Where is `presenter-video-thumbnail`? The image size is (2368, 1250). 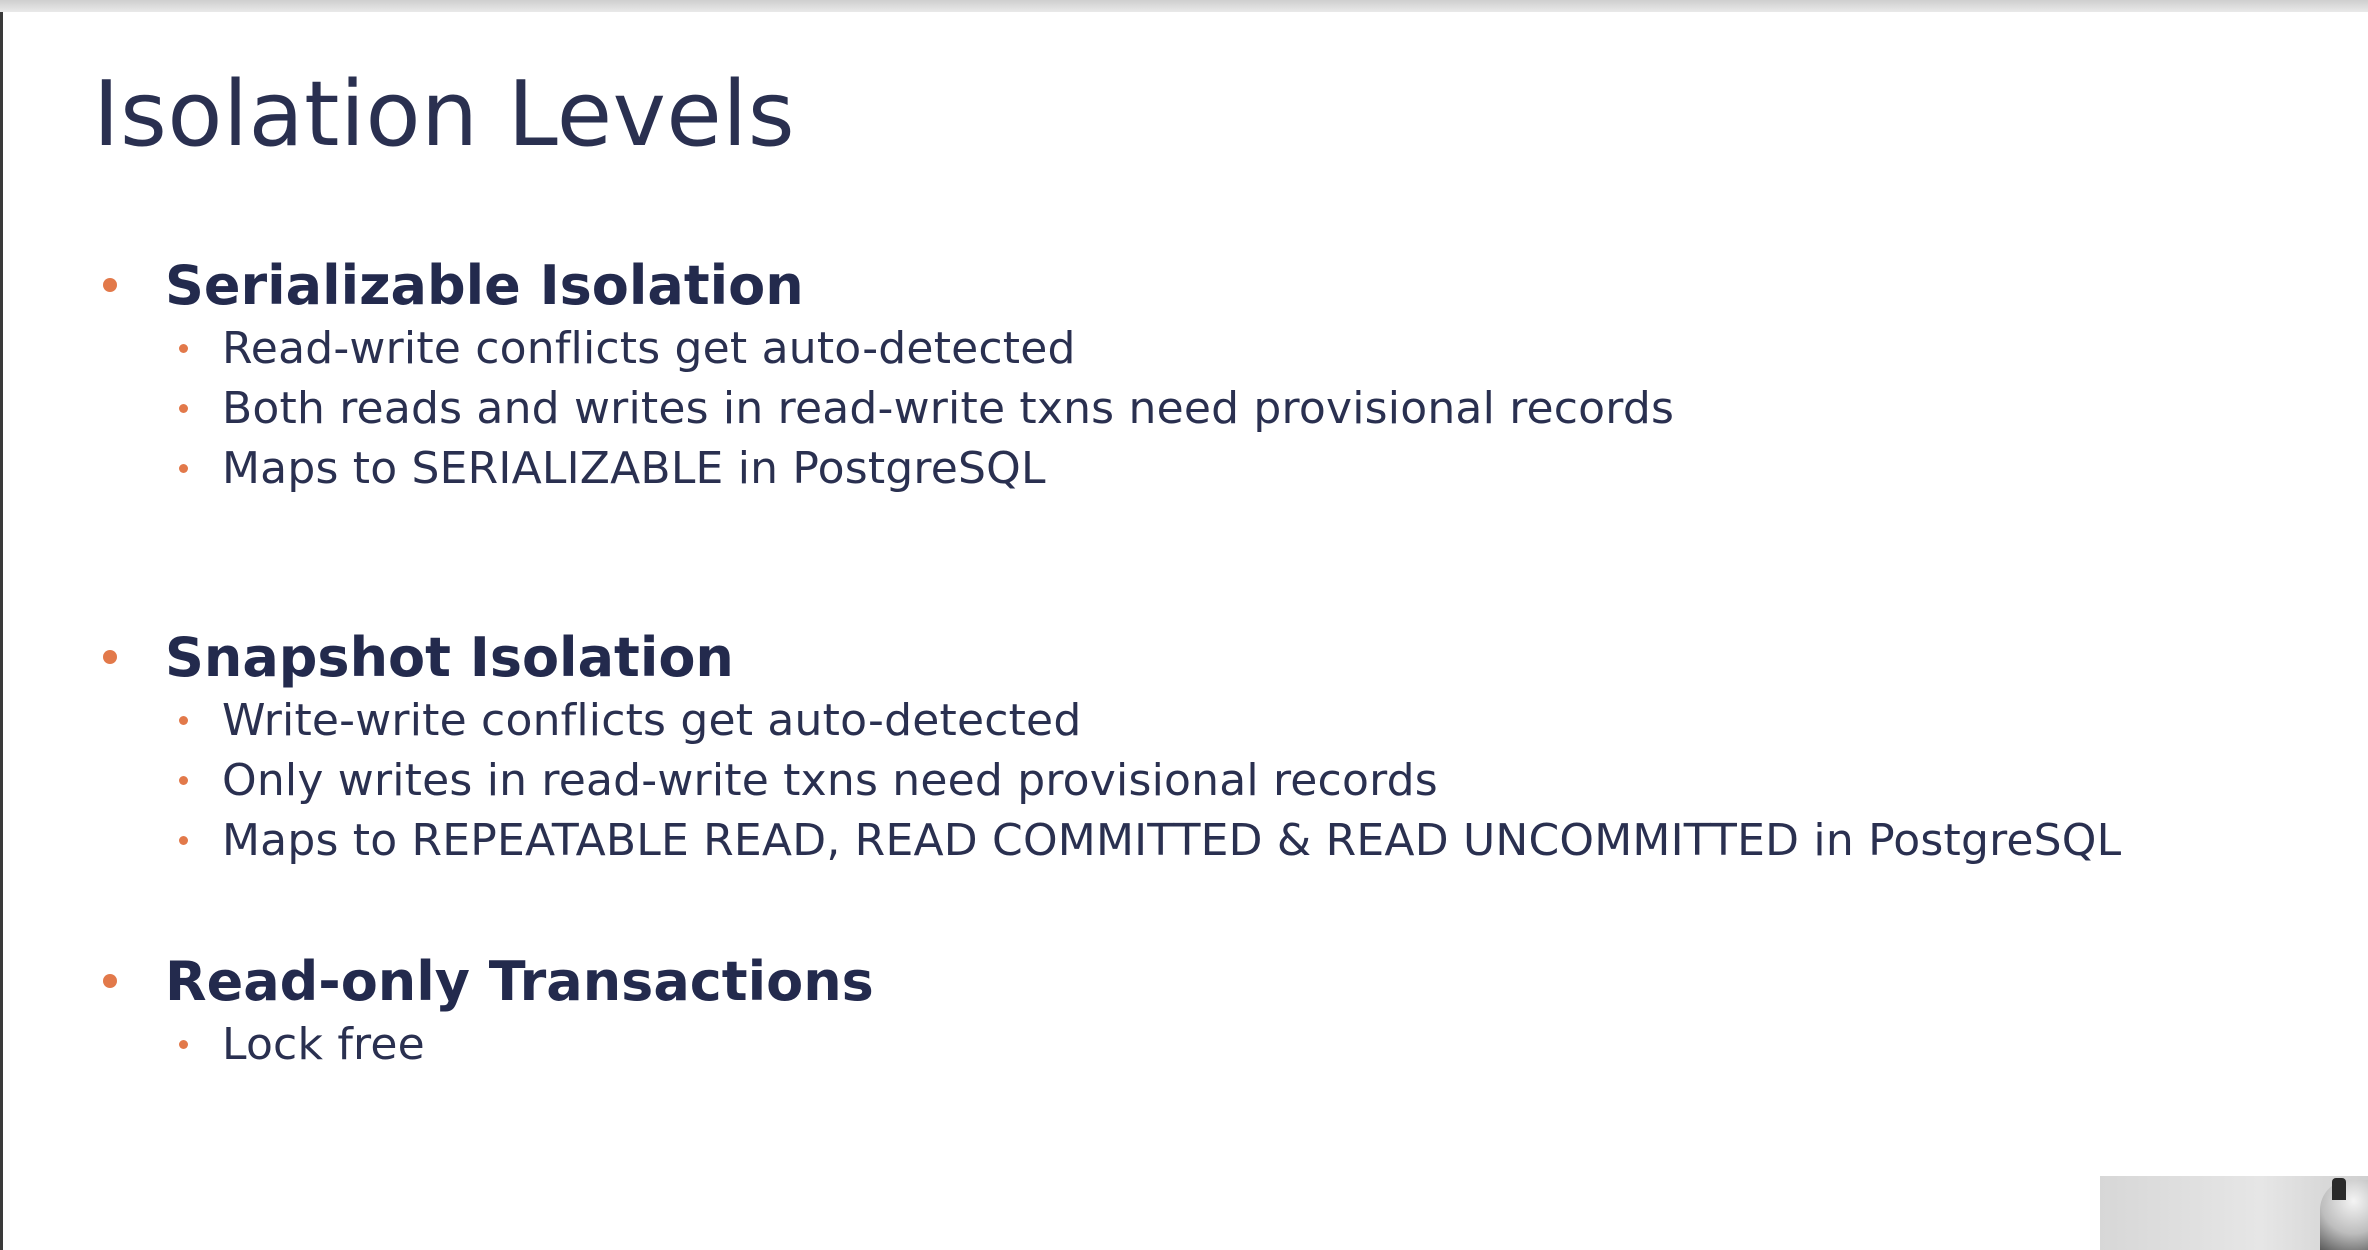
presenter-video-thumbnail is located at coordinates (2234, 1213).